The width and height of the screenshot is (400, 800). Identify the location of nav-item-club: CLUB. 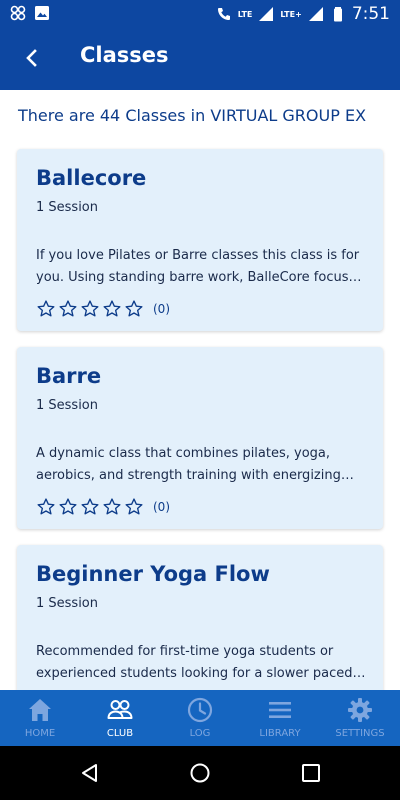
(120, 718).